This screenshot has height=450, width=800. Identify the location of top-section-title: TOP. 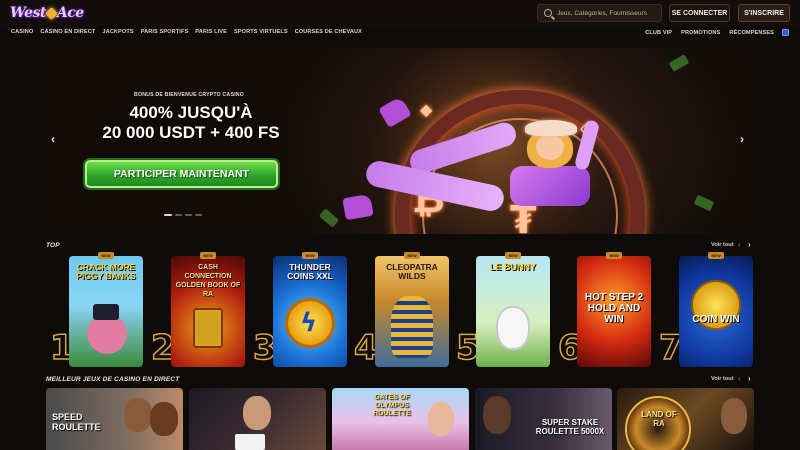
(53, 245).